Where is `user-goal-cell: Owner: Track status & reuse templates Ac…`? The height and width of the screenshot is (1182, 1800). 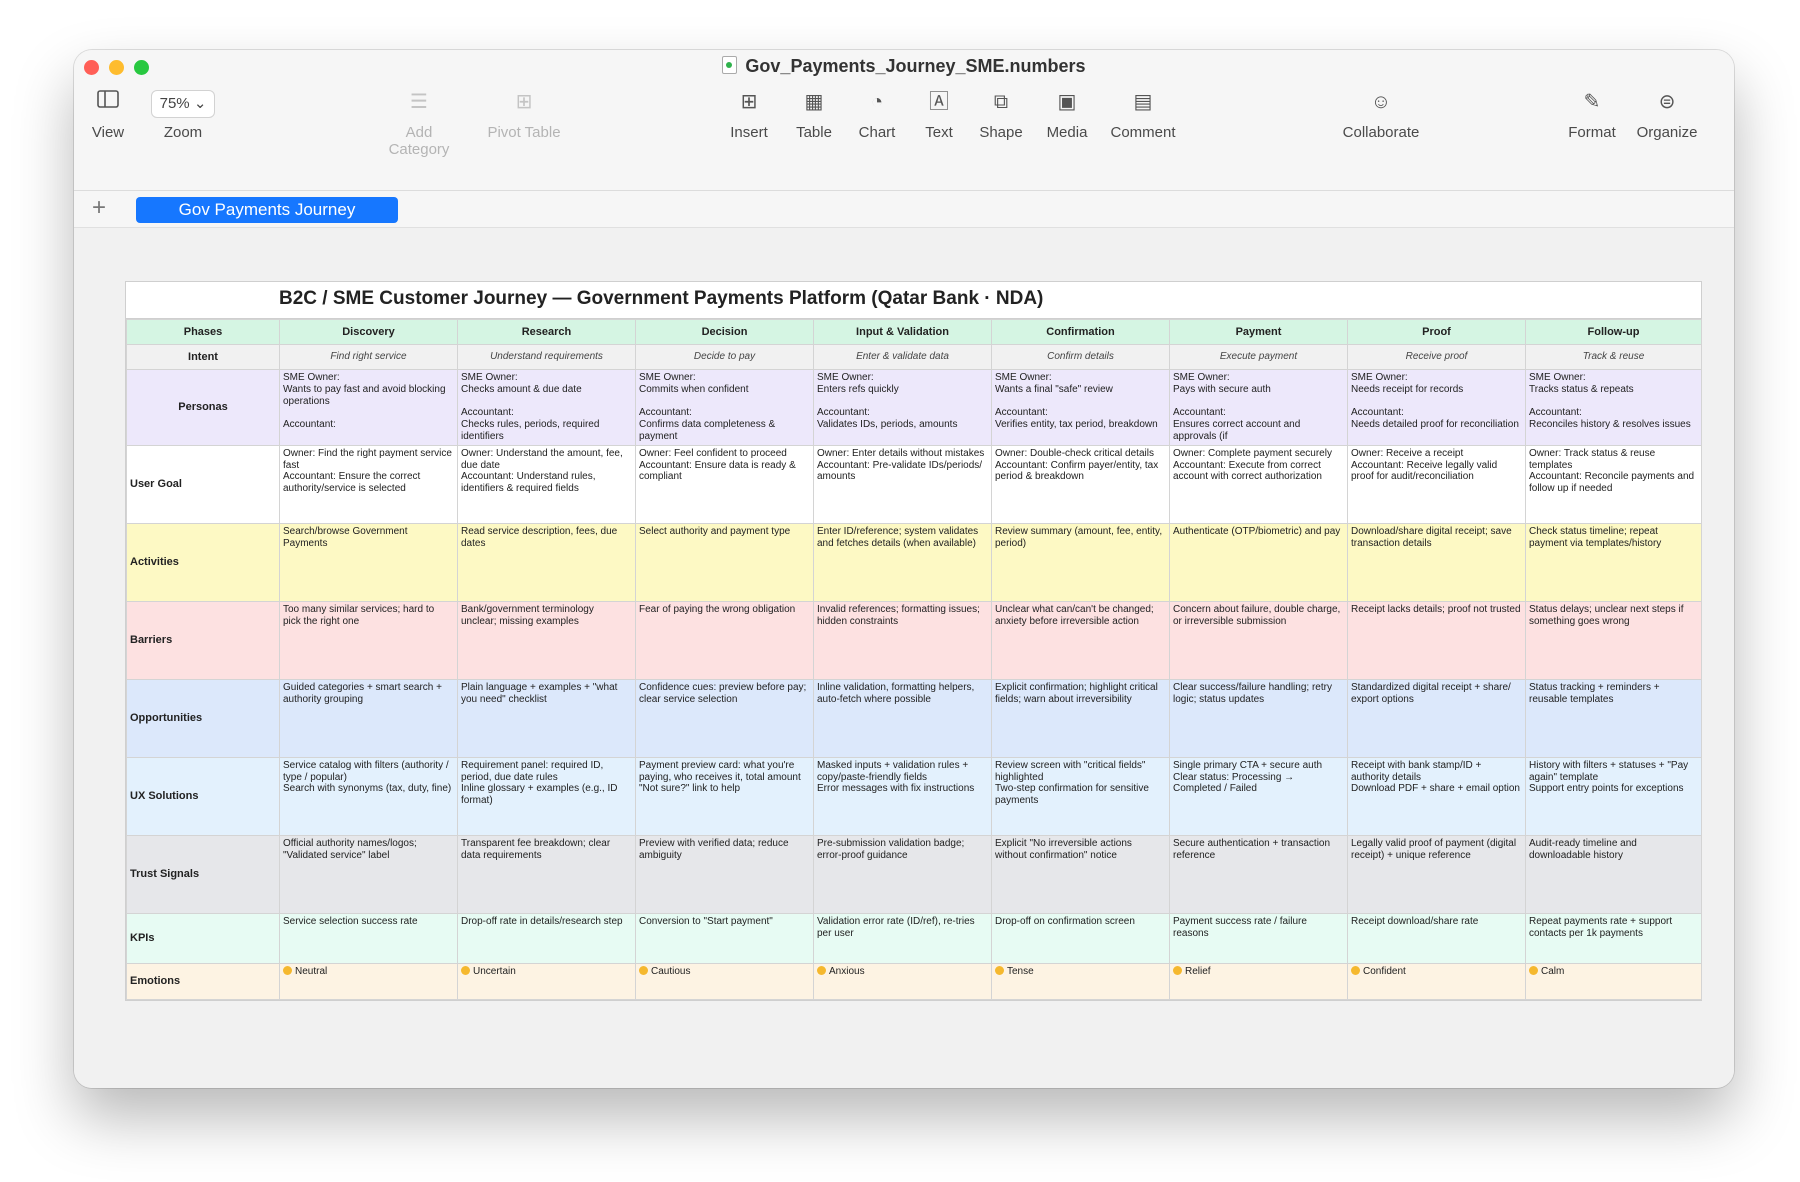 user-goal-cell: Owner: Track status & reuse templates Ac… is located at coordinates (1613, 484).